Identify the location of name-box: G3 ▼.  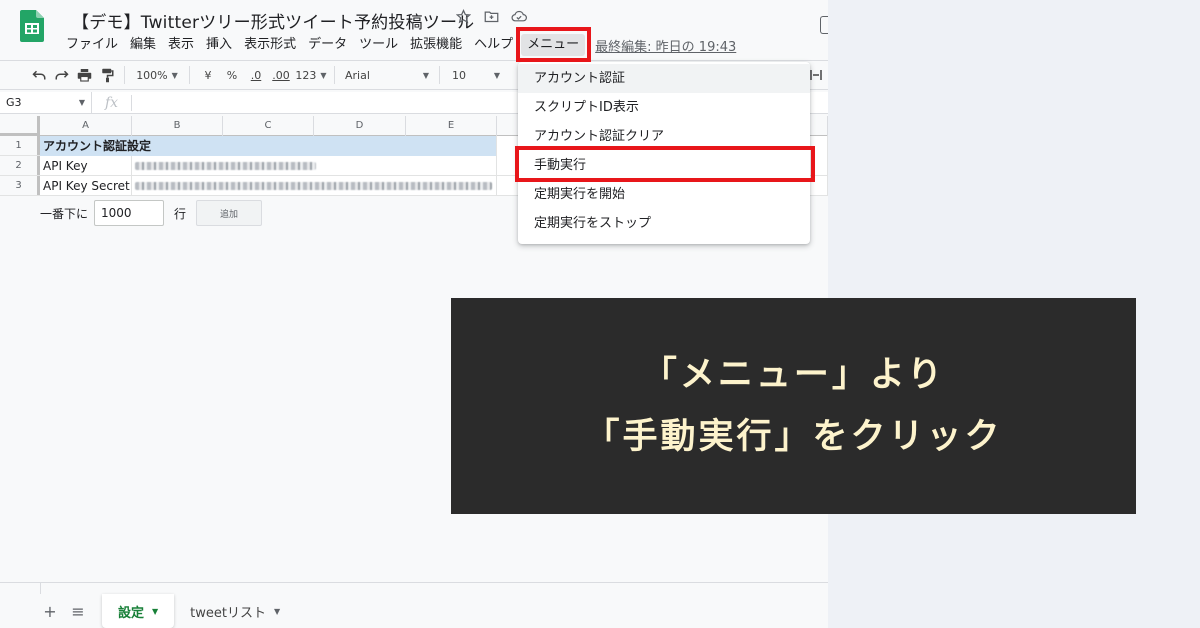
(46, 102).